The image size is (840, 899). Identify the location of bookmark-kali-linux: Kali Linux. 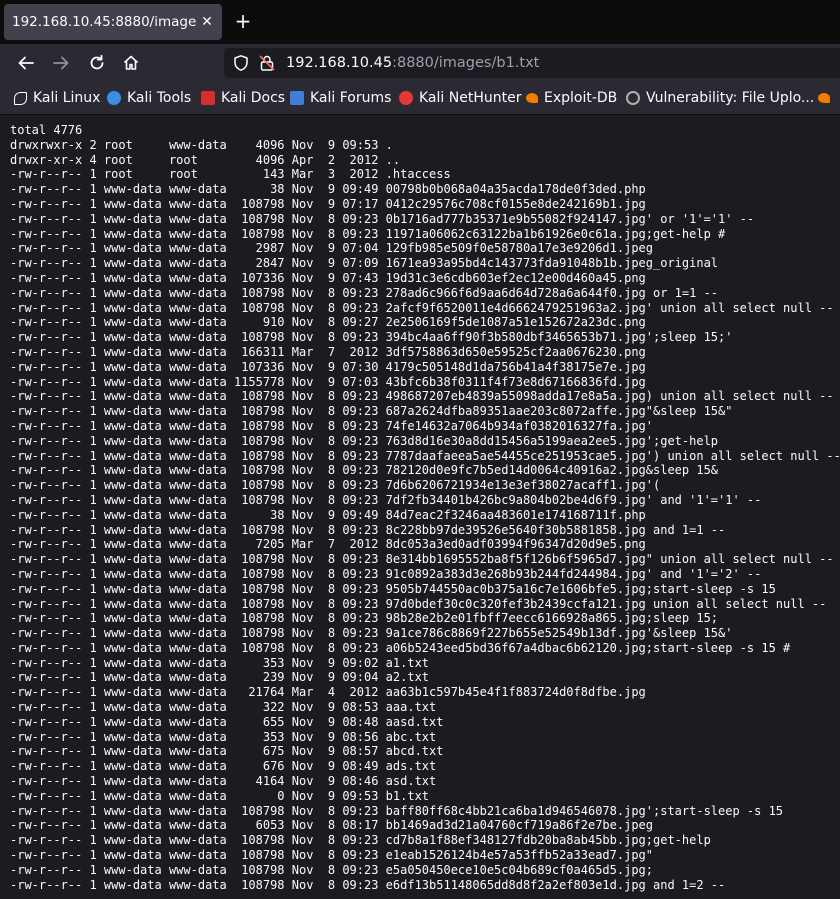
(57, 98).